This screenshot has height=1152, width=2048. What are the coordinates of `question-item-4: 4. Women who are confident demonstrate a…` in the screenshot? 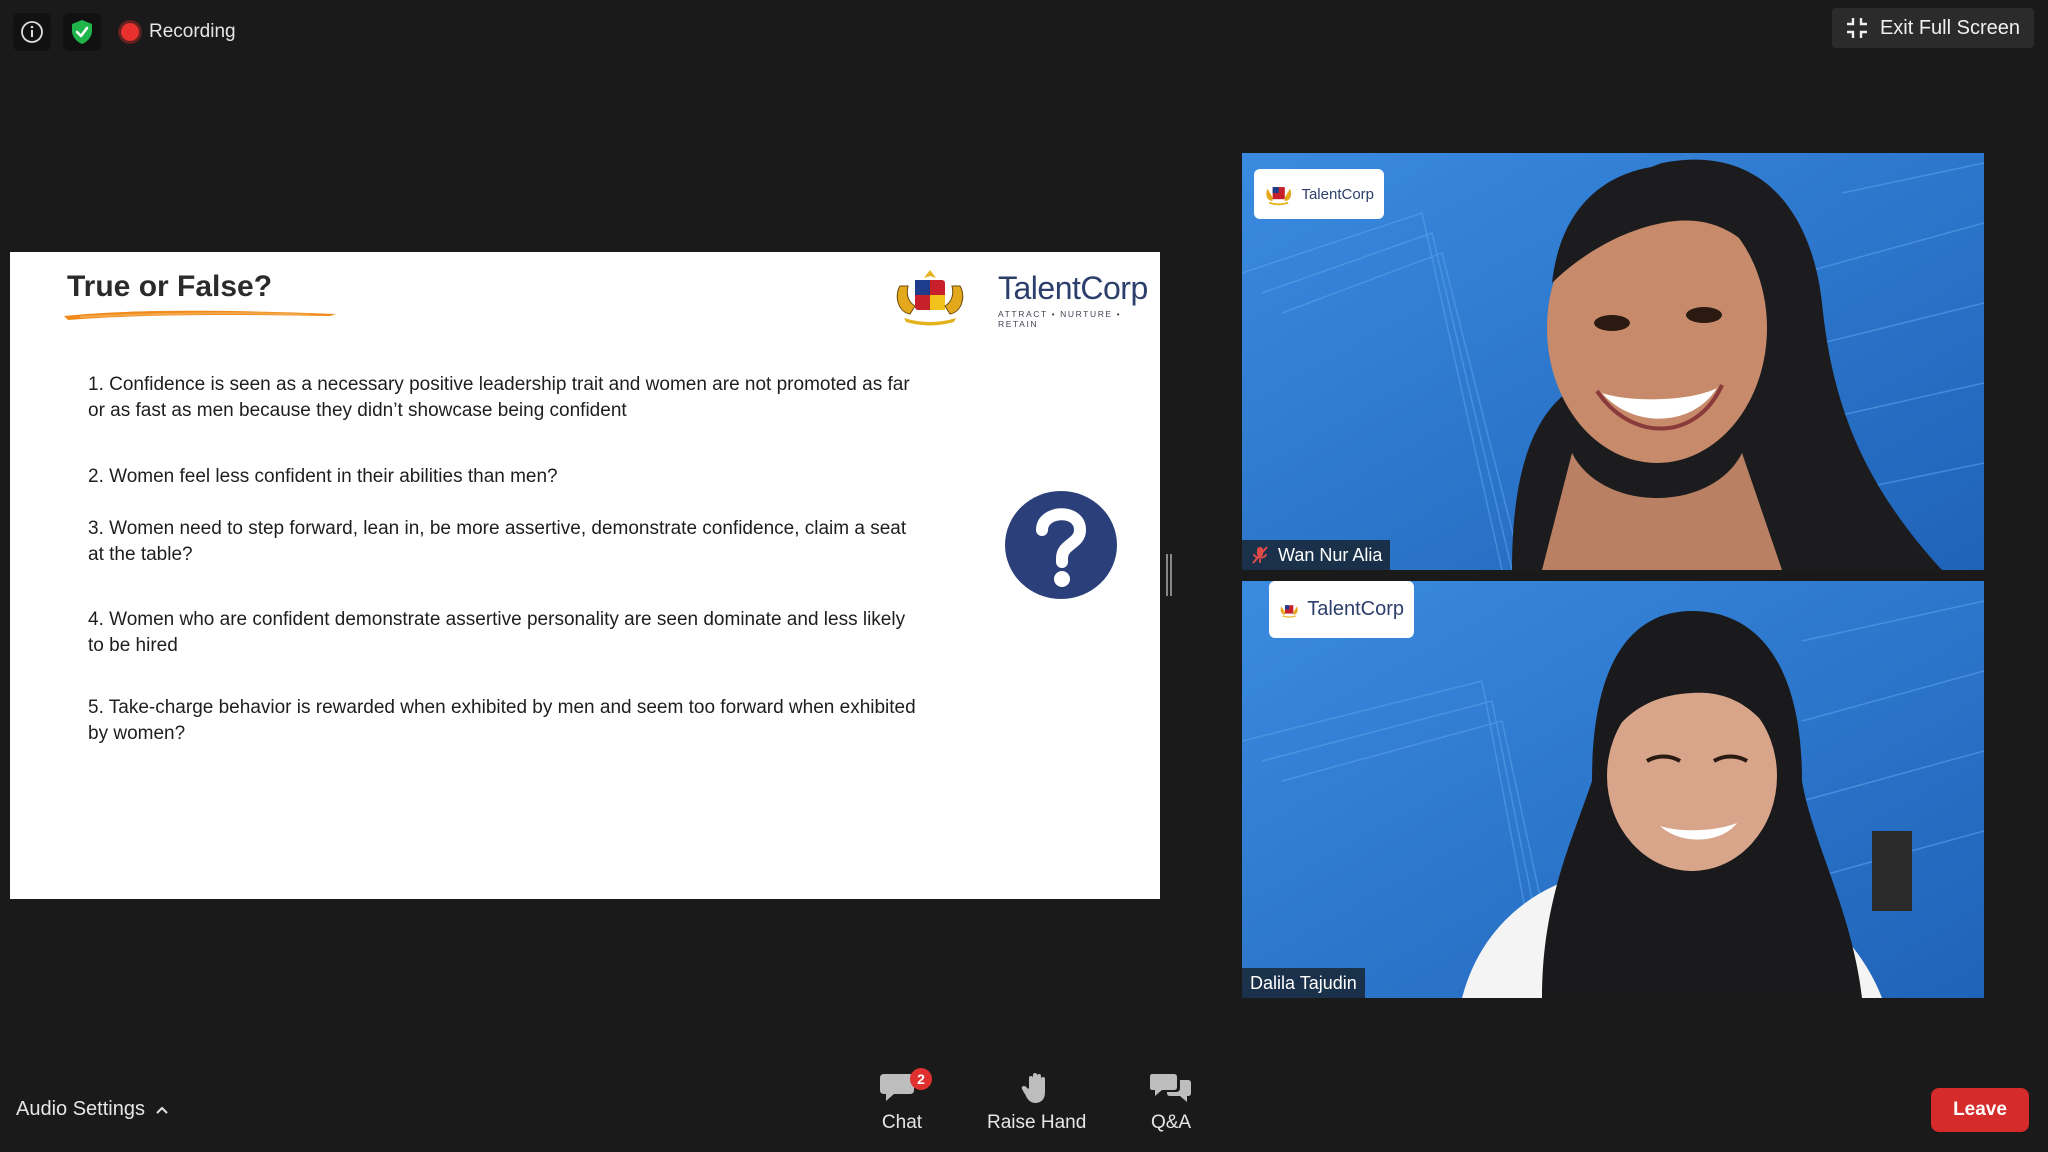 It's located at (538, 633).